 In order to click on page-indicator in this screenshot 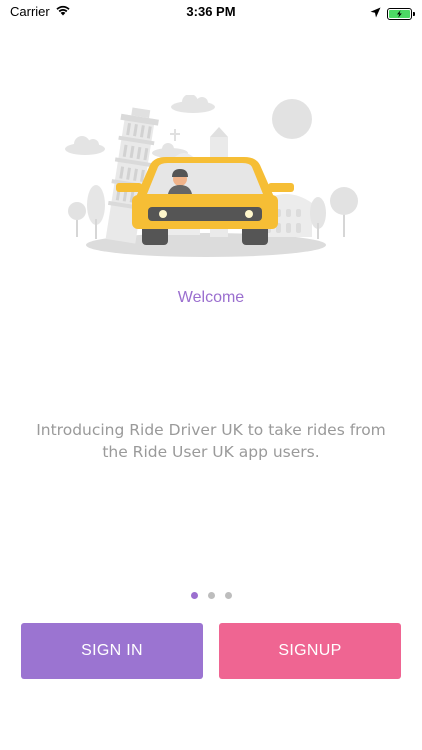, I will do `click(211, 595)`.